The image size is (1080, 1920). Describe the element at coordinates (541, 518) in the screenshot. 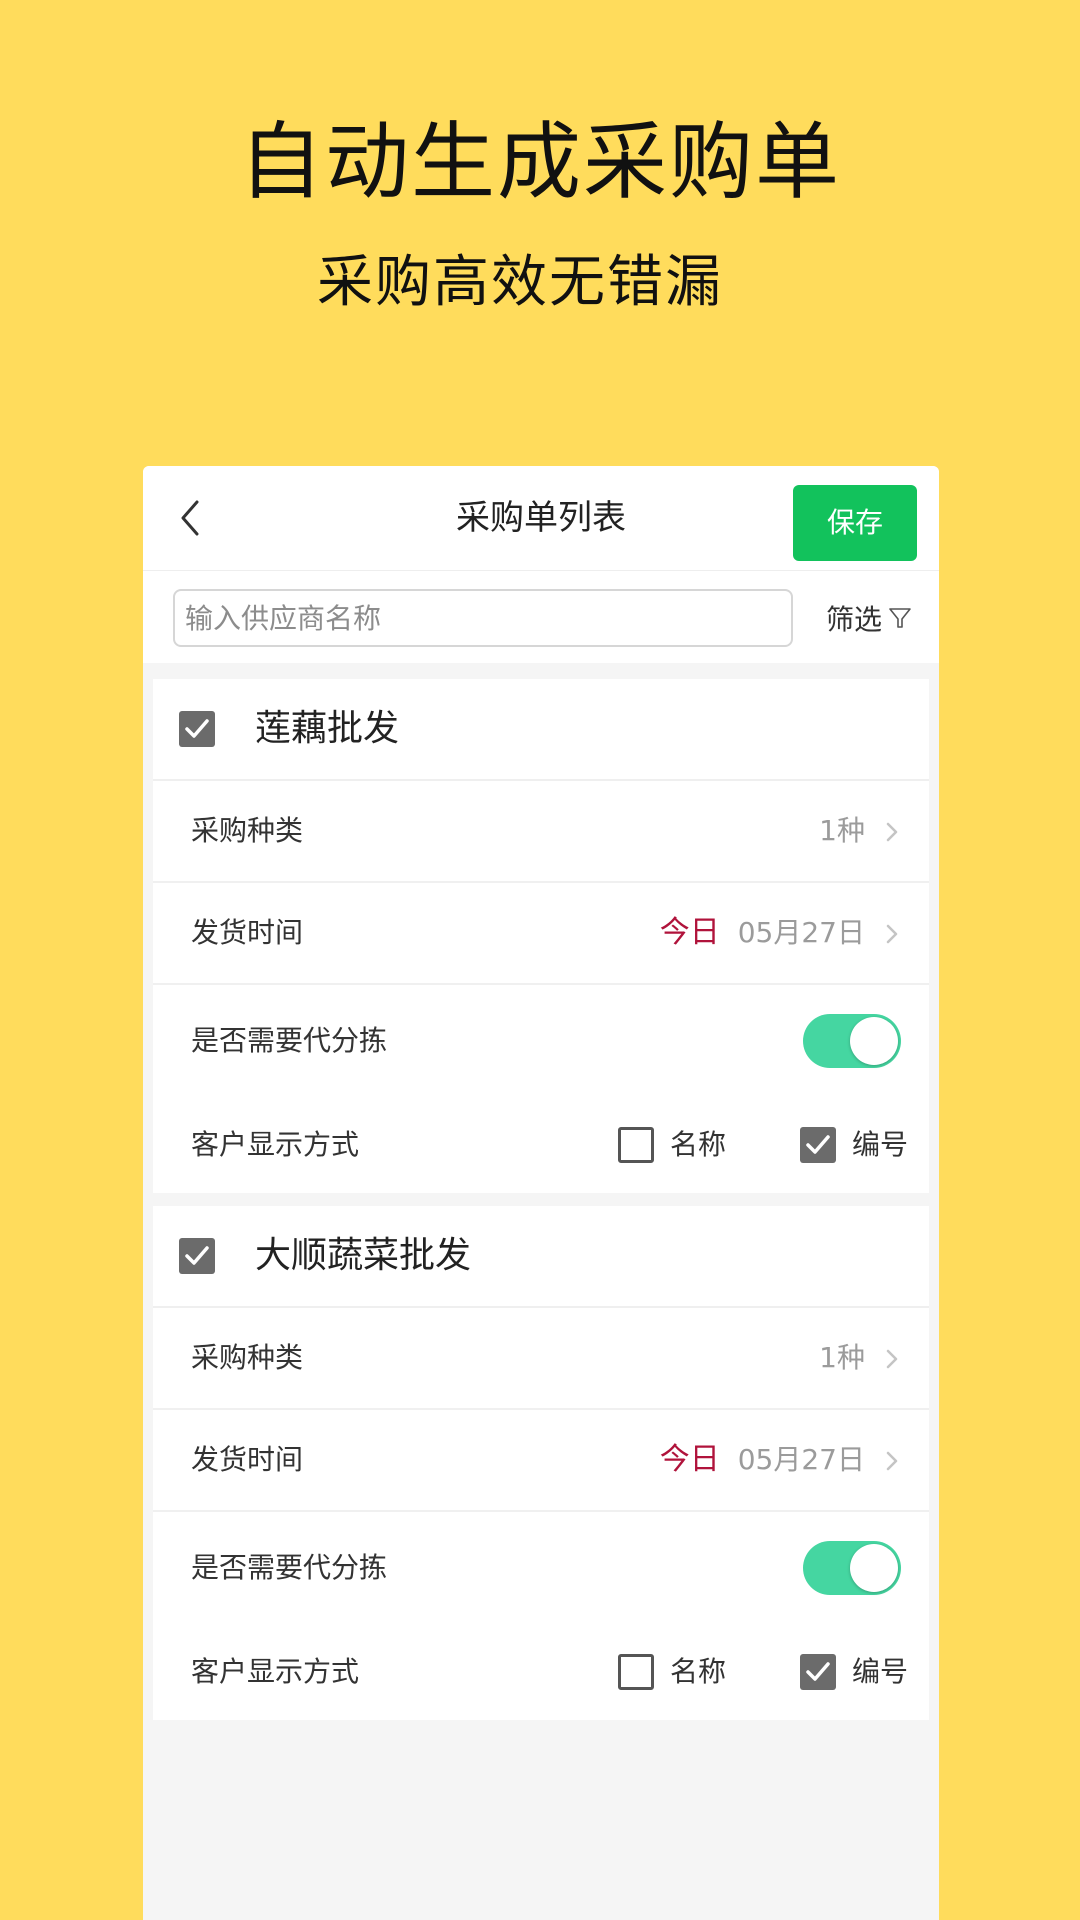

I see `nav-bar: 采购单列表 保存` at that location.